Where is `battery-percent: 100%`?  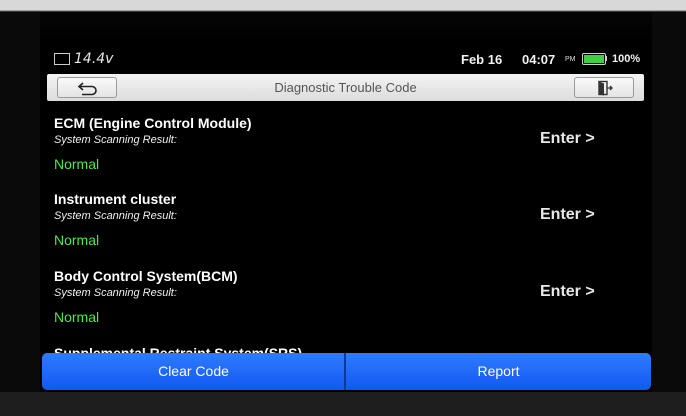
battery-percent: 100% is located at coordinates (626, 59).